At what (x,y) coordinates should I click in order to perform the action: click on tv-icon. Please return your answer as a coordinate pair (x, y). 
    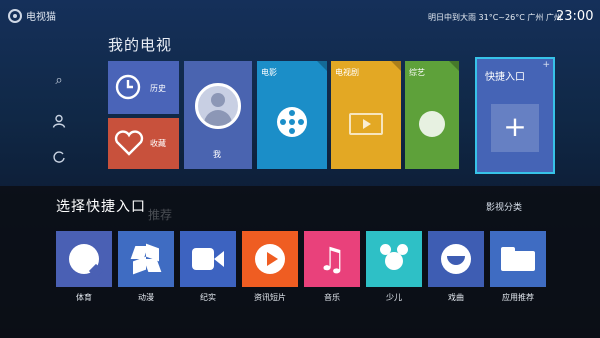
    Looking at the image, I should click on (366, 124).